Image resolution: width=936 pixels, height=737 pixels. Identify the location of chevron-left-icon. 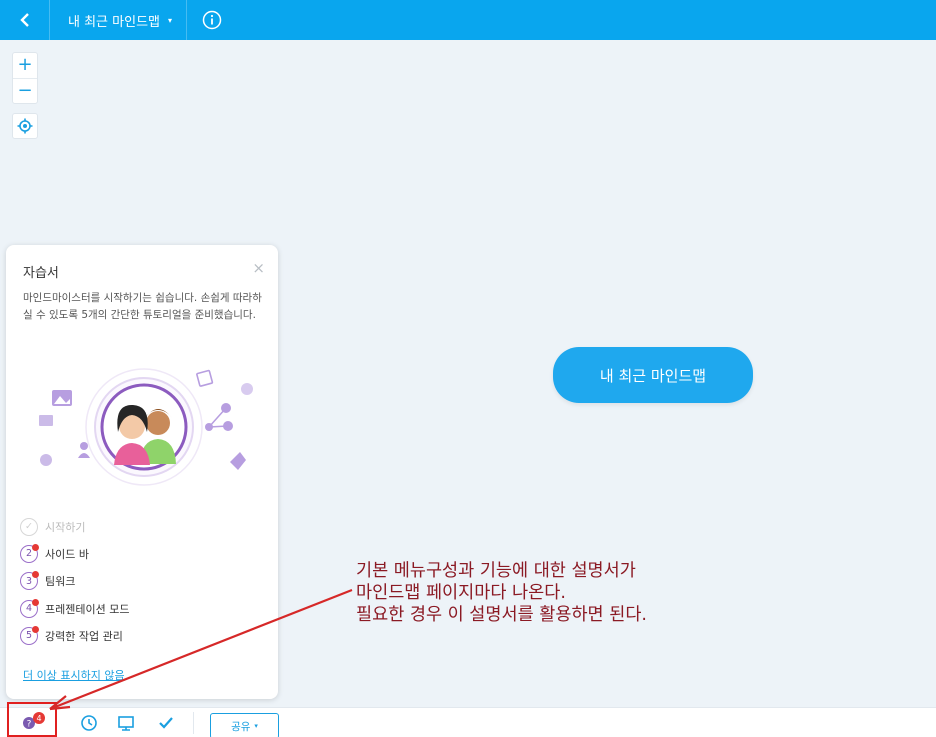
(24, 20).